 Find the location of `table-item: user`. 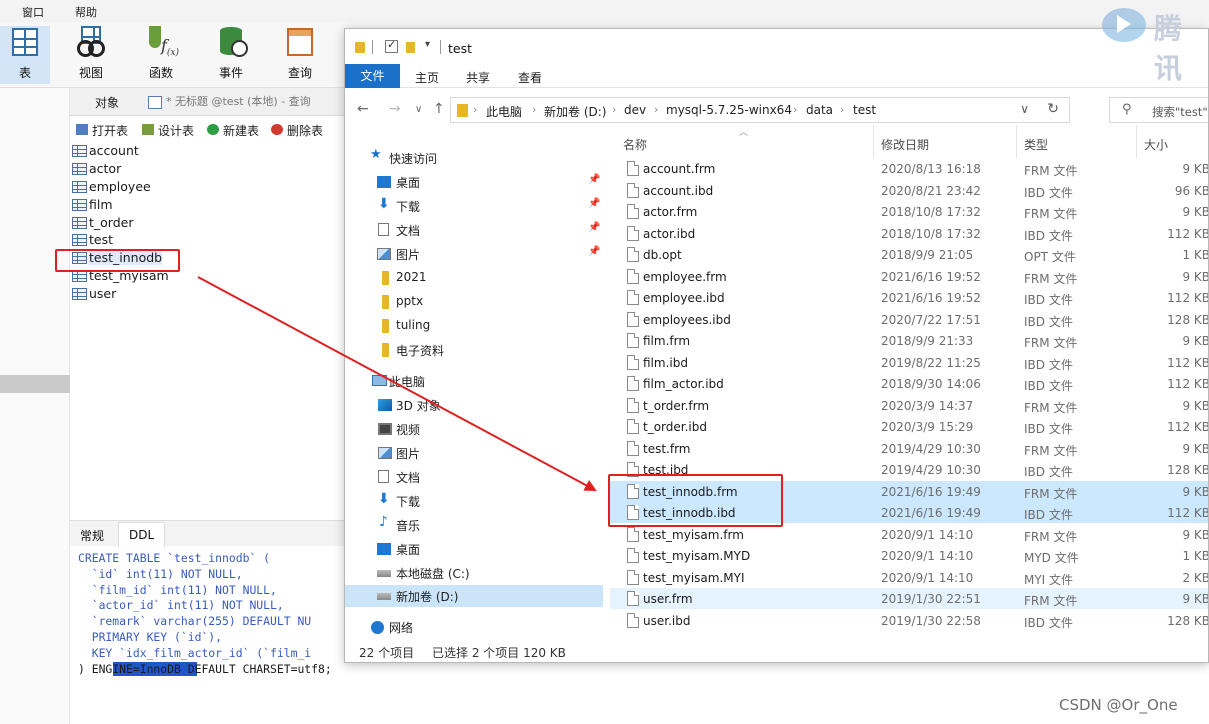

table-item: user is located at coordinates (206, 294).